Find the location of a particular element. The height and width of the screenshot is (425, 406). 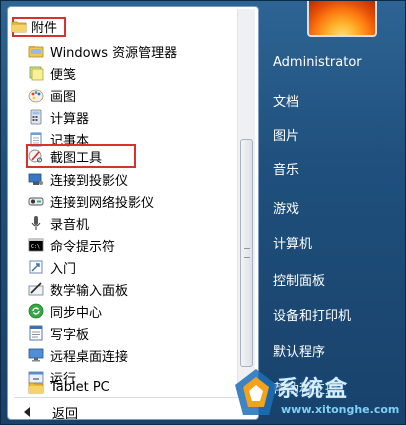

svg-text: C:\ is located at coordinates (35, 247).